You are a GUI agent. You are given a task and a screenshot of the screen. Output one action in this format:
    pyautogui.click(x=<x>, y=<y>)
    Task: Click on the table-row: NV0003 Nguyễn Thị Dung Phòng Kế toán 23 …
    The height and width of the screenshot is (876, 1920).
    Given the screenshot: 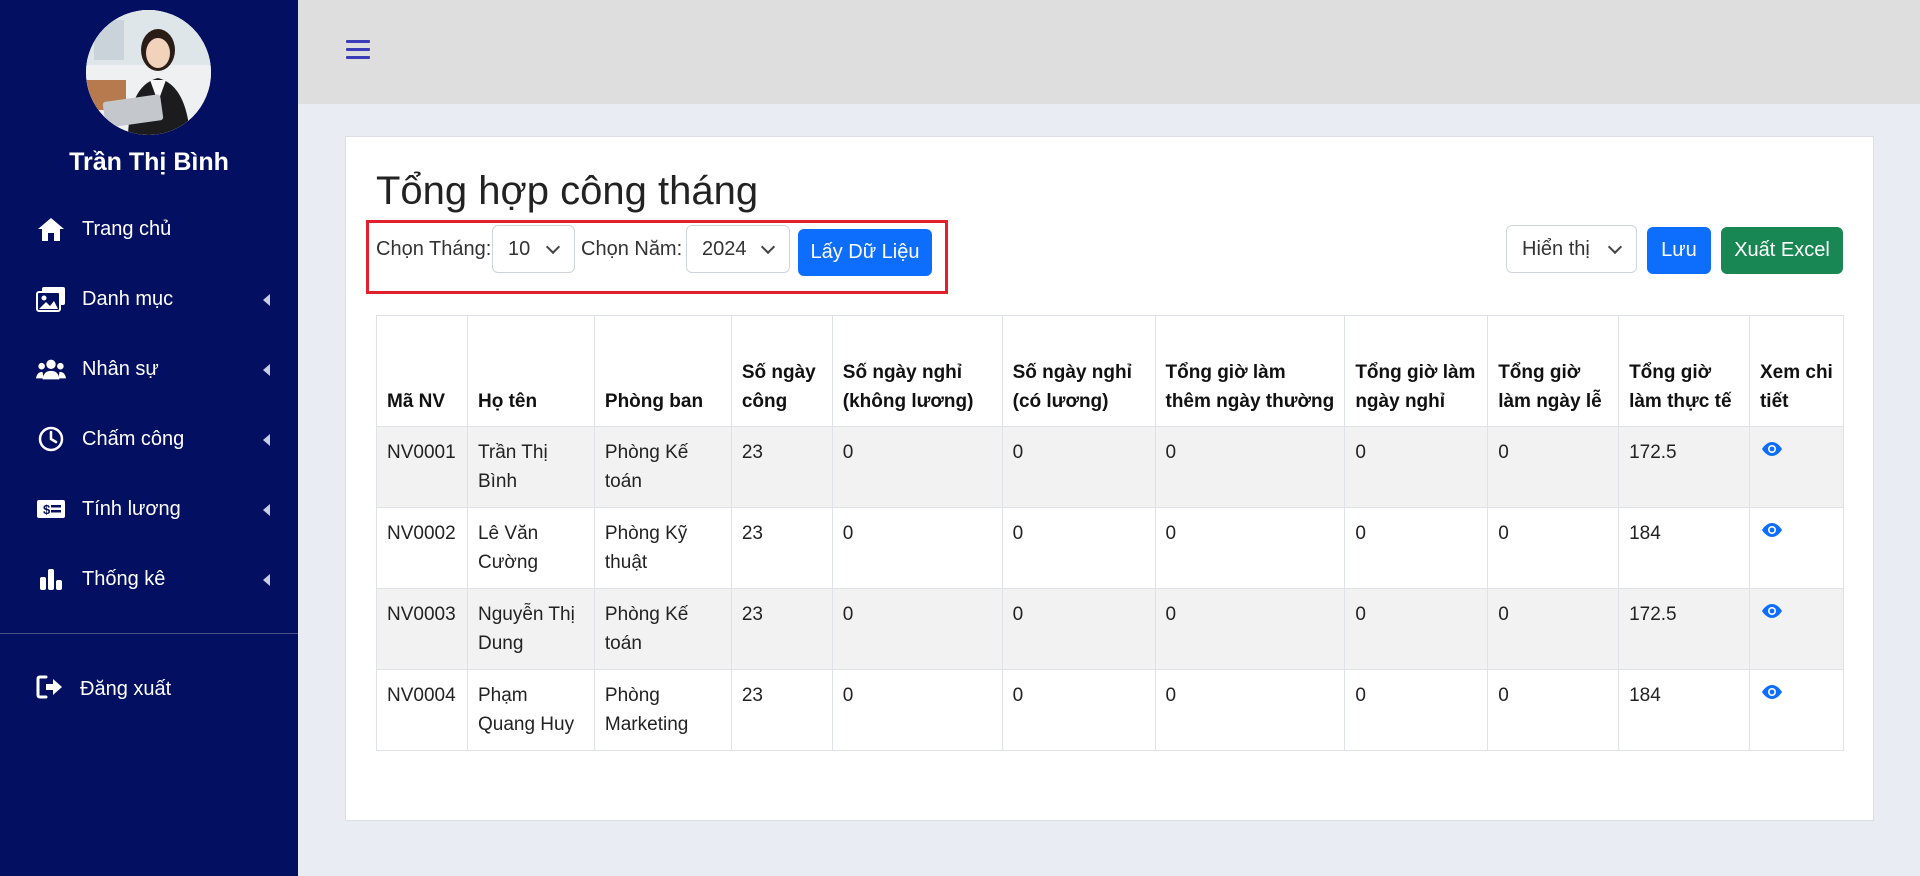 What is the action you would take?
    pyautogui.click(x=1110, y=629)
    